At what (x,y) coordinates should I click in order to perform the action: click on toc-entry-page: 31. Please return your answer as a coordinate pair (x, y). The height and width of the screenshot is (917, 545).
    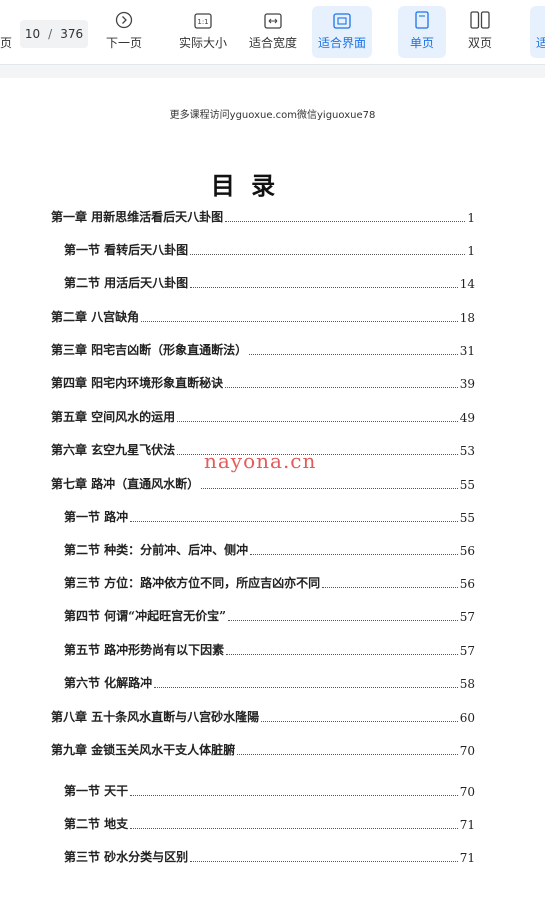
    Looking at the image, I should click on (467, 351).